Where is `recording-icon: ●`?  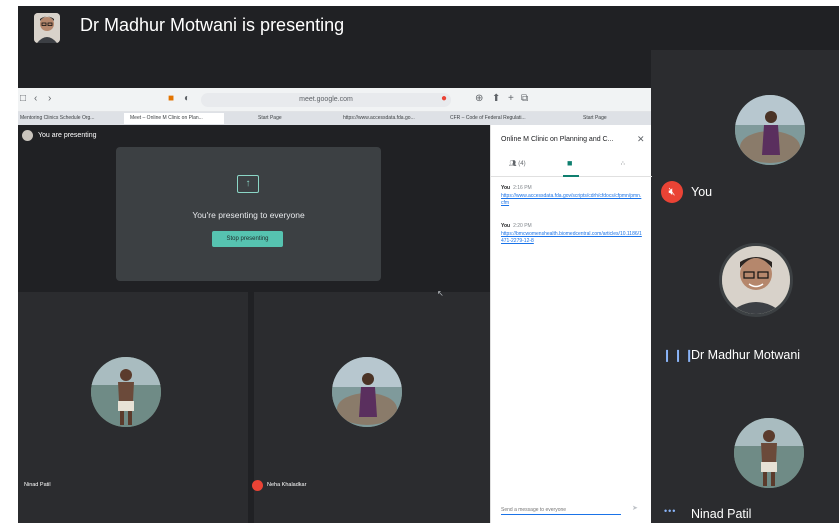 recording-icon: ● is located at coordinates (444, 98).